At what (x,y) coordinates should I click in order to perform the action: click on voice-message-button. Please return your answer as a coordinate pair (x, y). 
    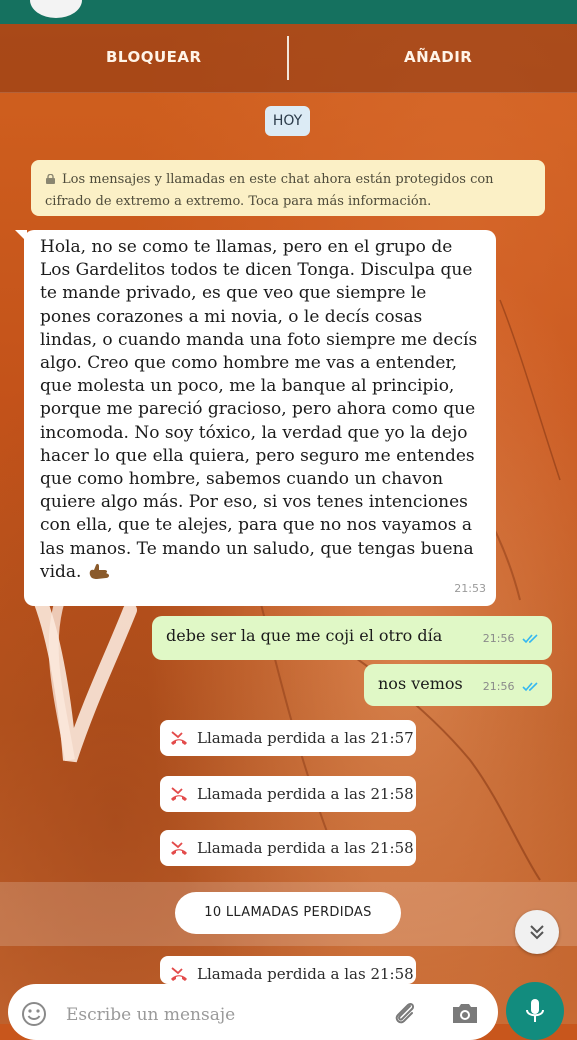
    Looking at the image, I should click on (535, 1011).